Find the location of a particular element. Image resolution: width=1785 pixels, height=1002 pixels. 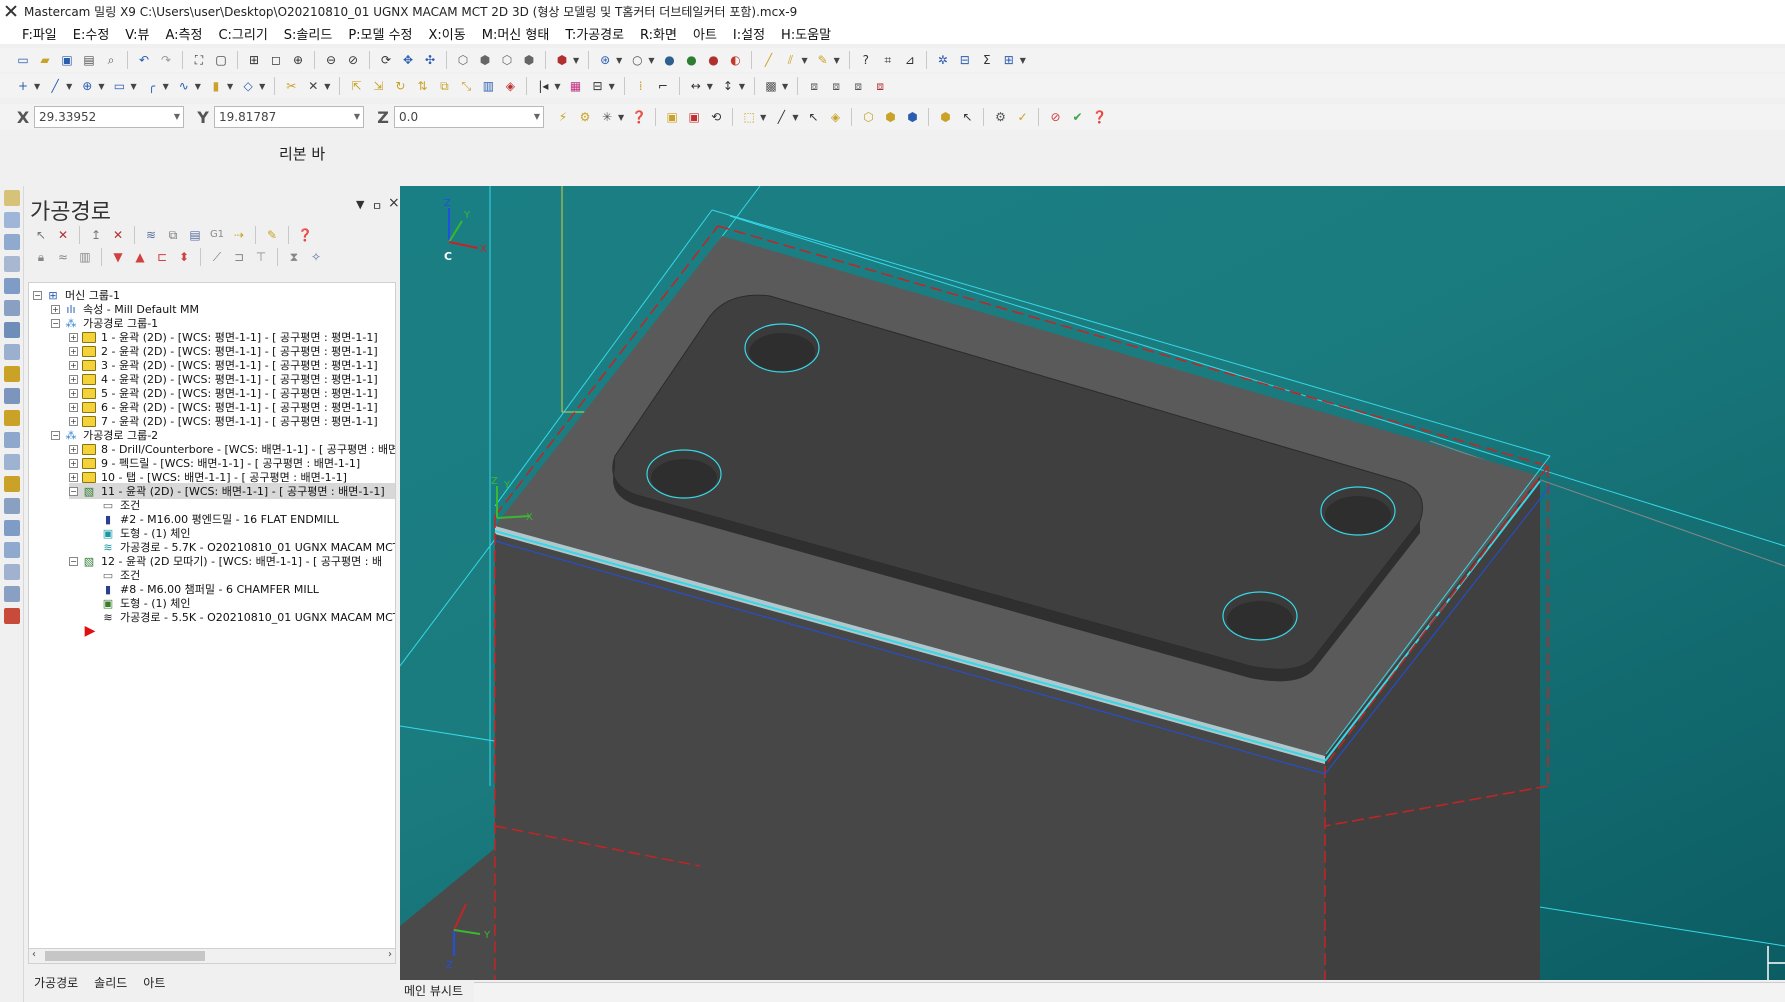

pan-icon: ✣ is located at coordinates (430, 60).